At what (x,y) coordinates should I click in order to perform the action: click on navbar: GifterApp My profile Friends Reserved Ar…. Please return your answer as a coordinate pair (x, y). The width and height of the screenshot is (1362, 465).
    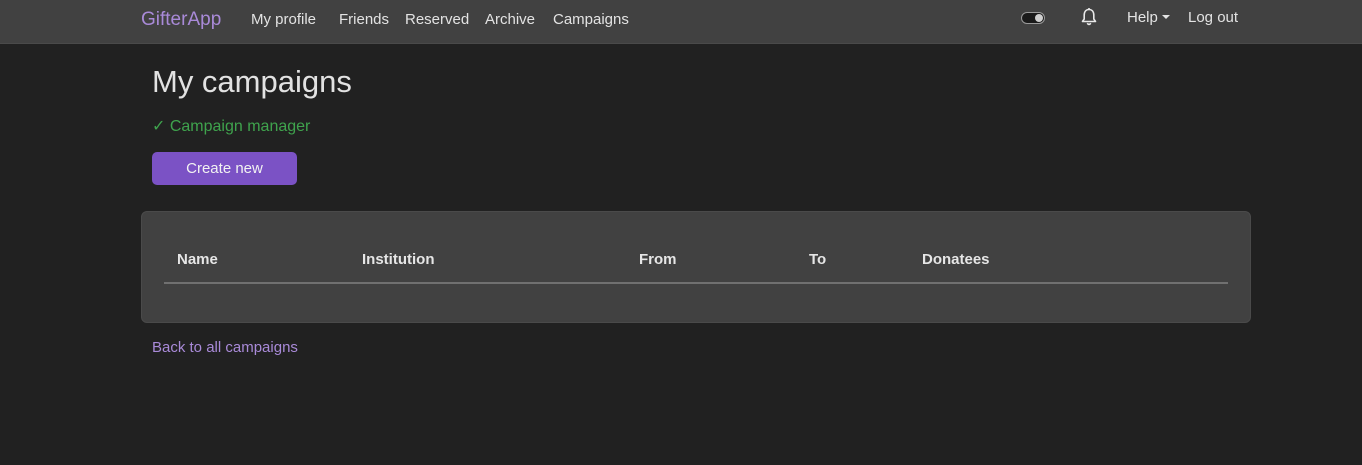
    Looking at the image, I should click on (681, 22).